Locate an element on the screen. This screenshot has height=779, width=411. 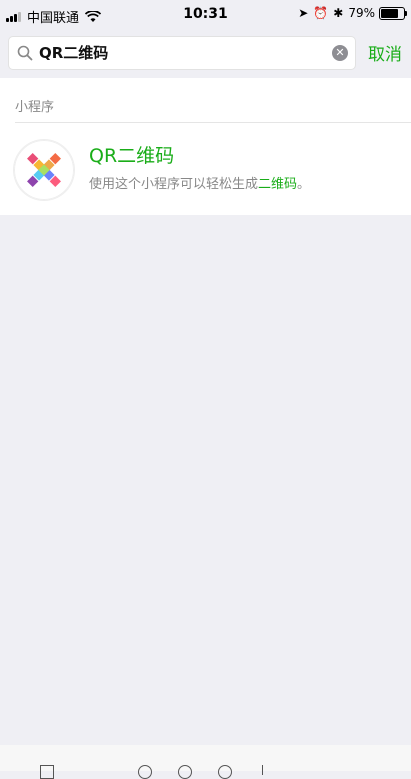
description-highlight: 二维码 is located at coordinates (278, 184).